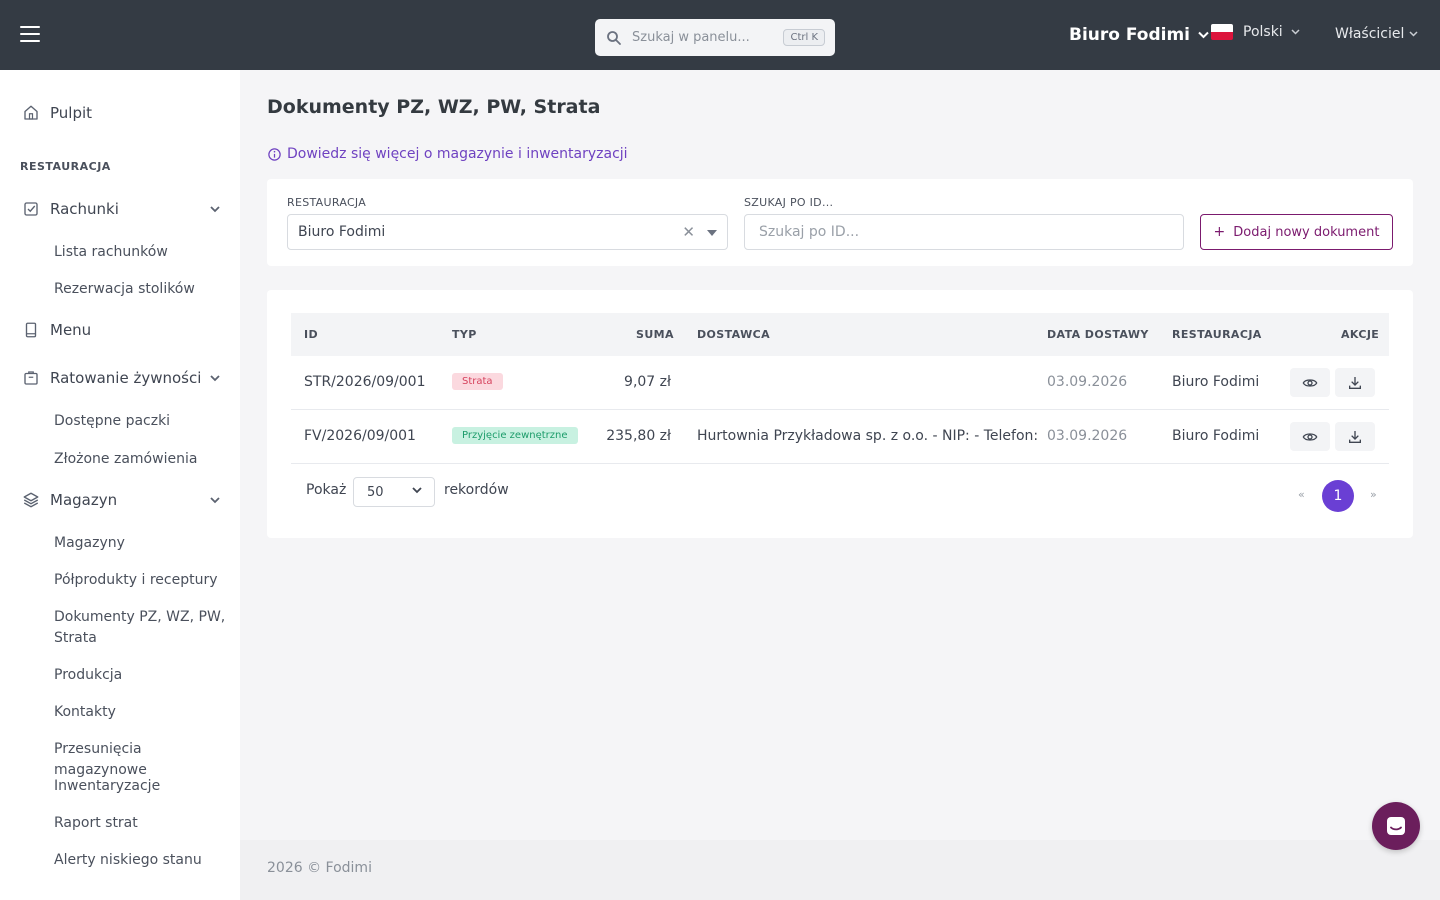 The height and width of the screenshot is (900, 1440). What do you see at coordinates (804, 37) in the screenshot?
I see `search-shortcut: Ctrl K` at bounding box center [804, 37].